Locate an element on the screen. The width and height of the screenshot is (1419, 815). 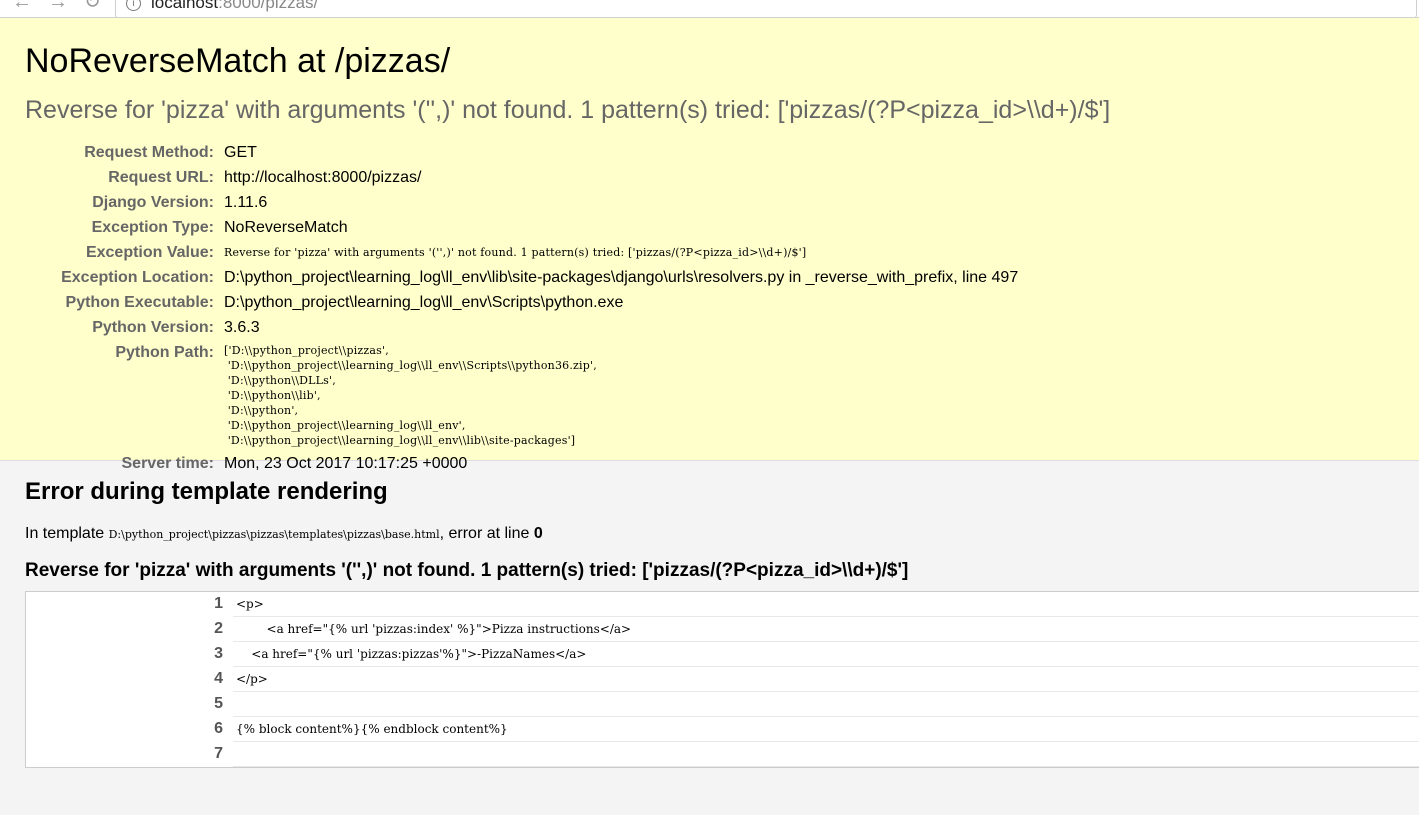
meta-value: 3.6.3 is located at coordinates (242, 327).